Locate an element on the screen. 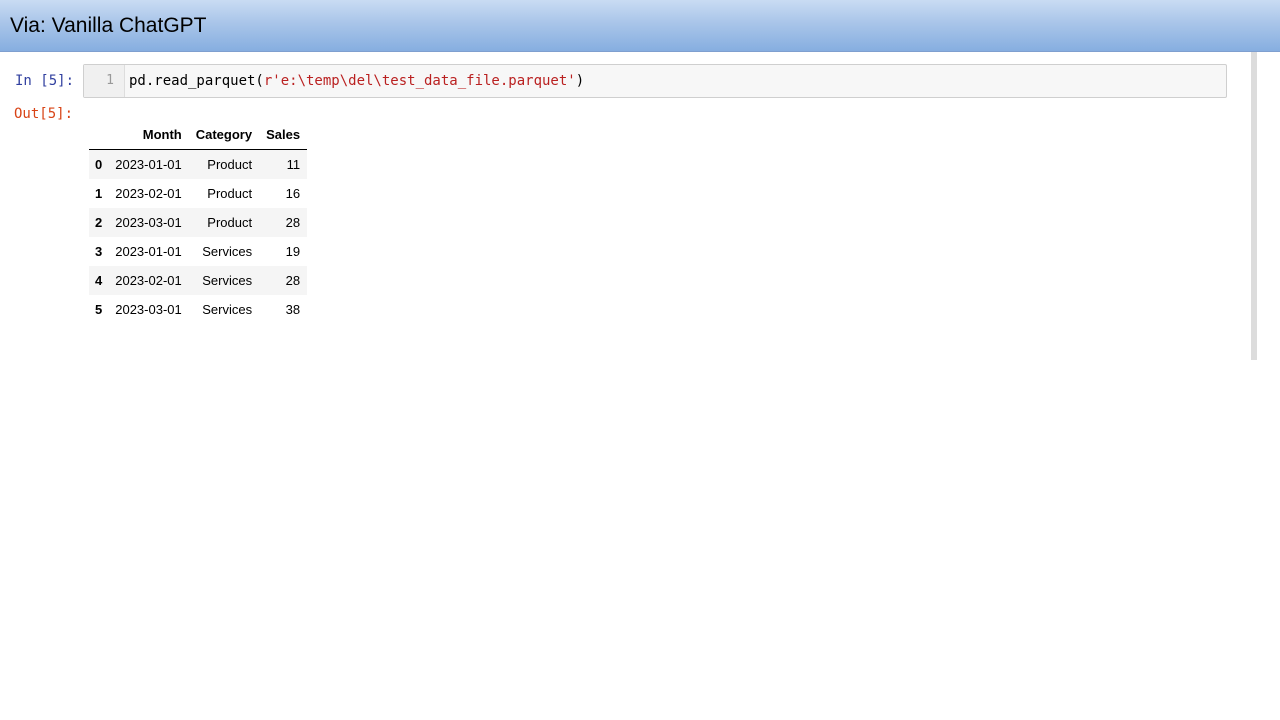 The width and height of the screenshot is (1280, 720). input-prompt: In [5]: is located at coordinates (45, 81).